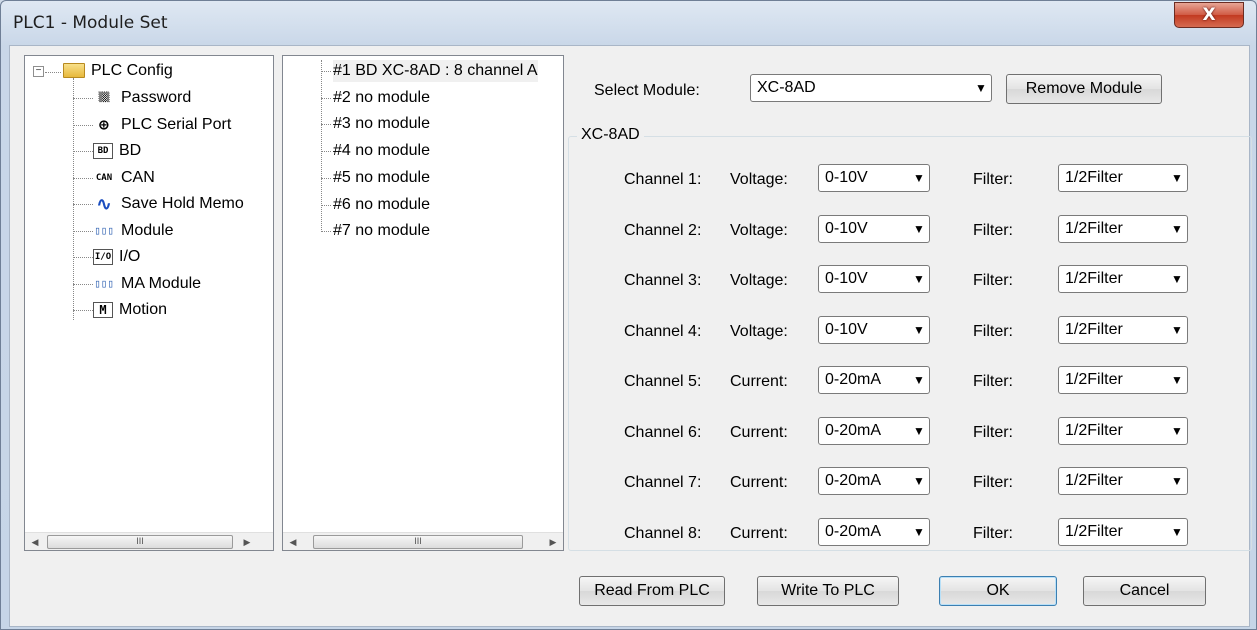 Image resolution: width=1257 pixels, height=630 pixels. I want to click on tree-item-password: ▒▒ Password, so click(142, 98).